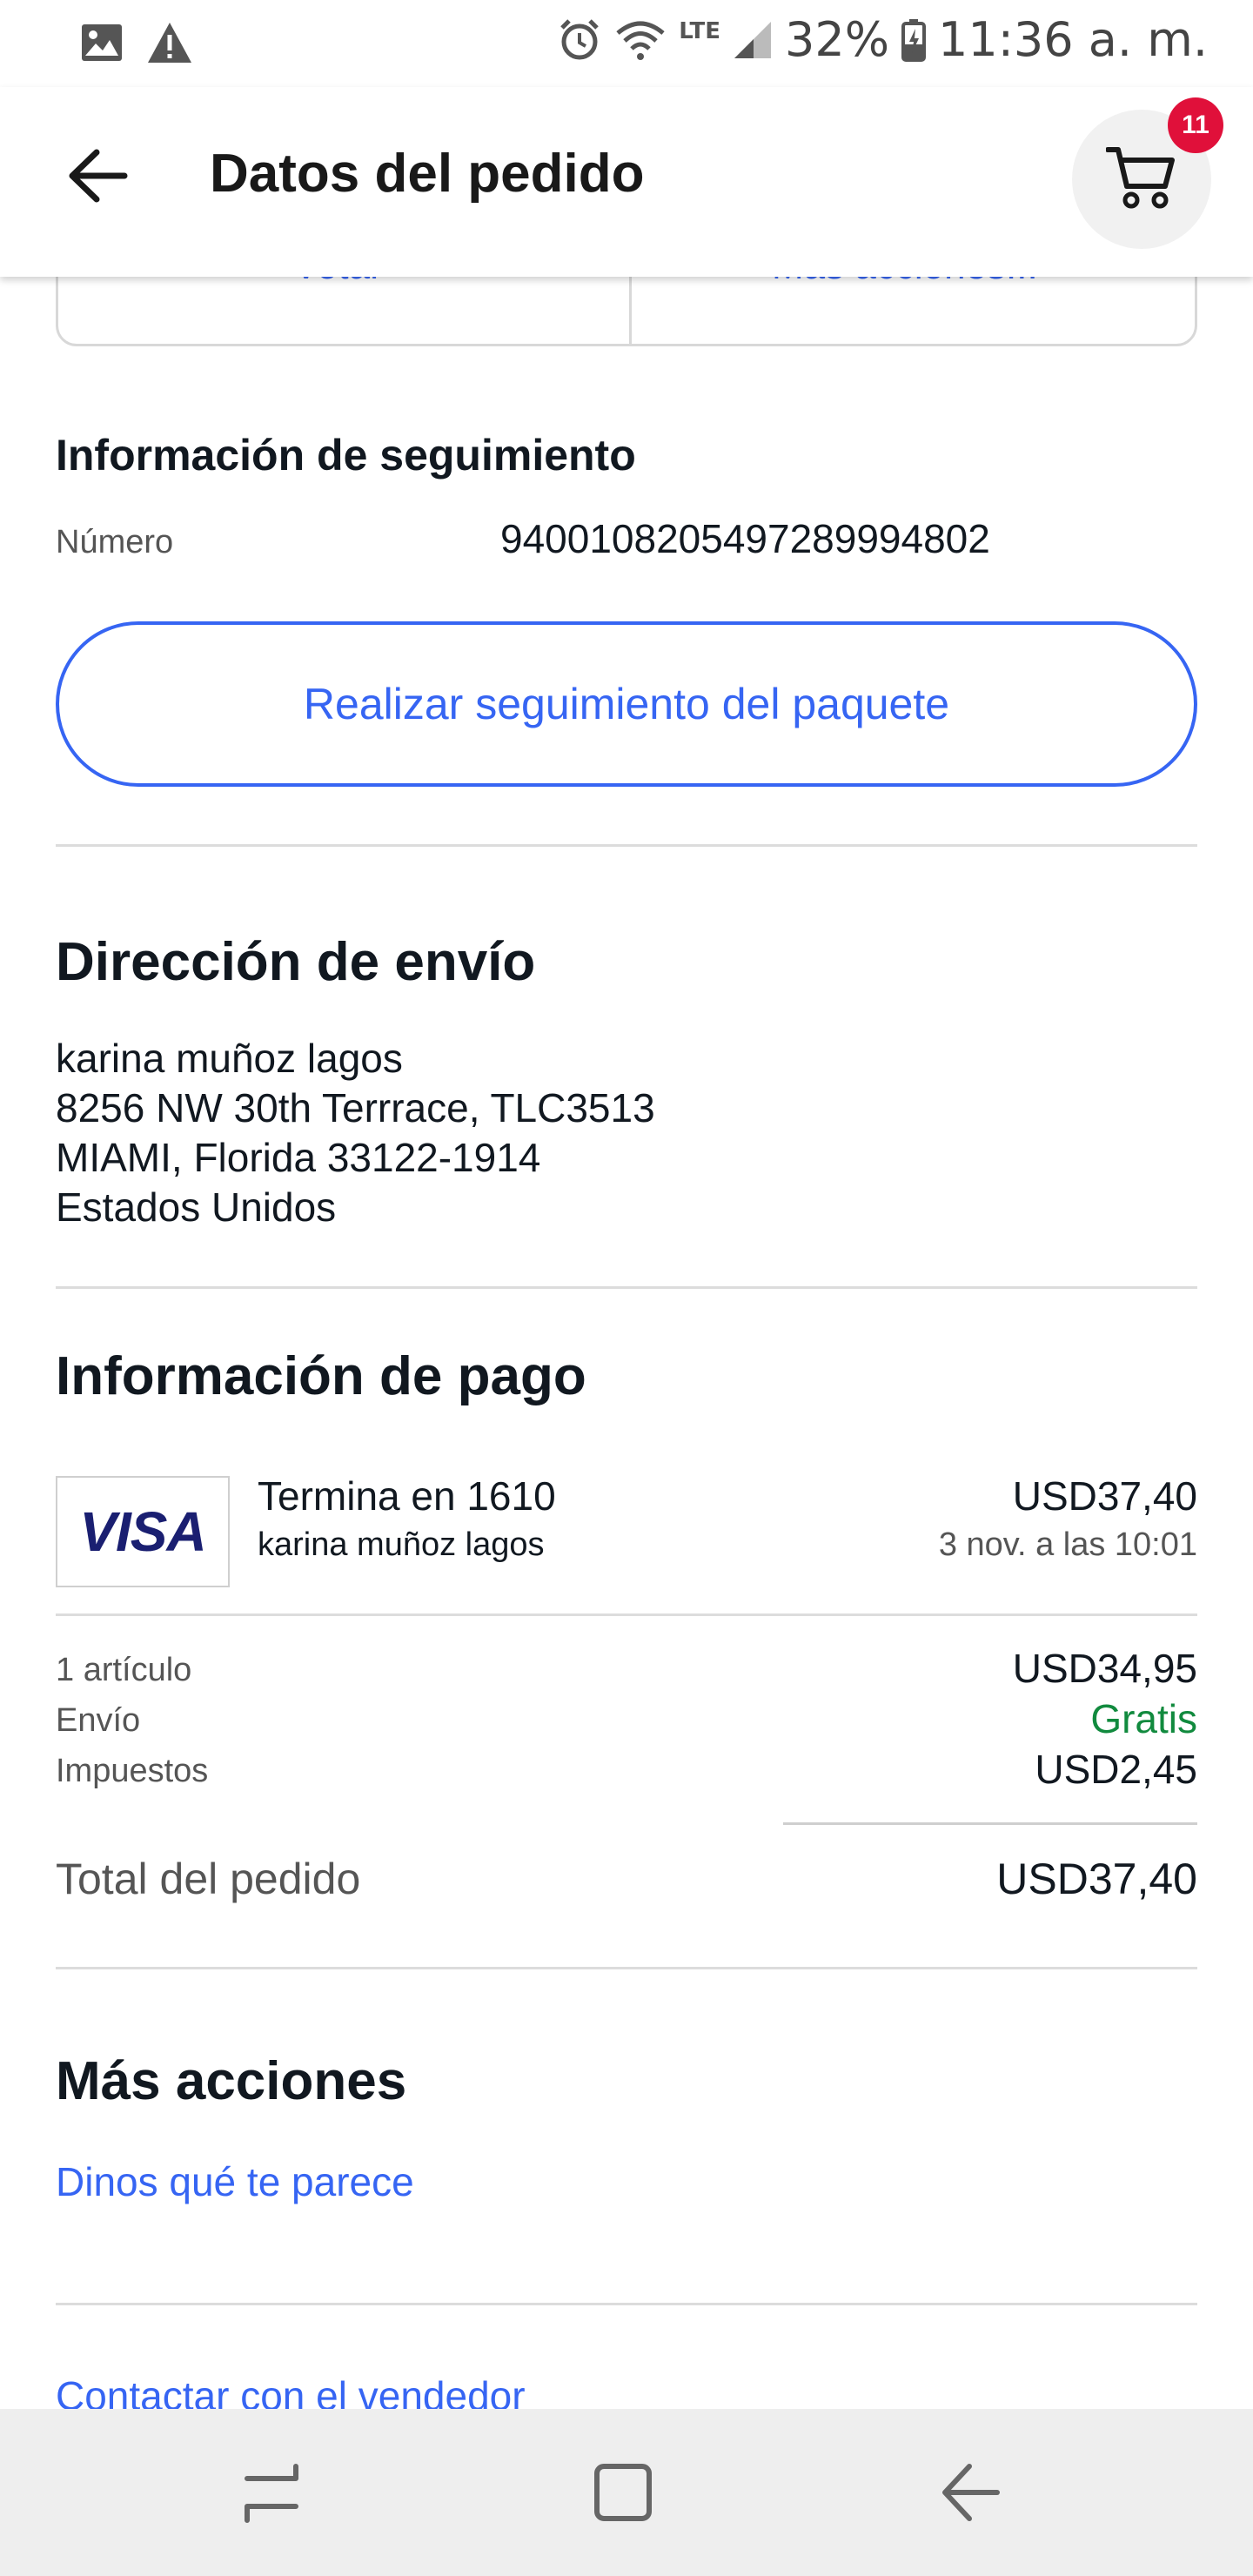 This screenshot has width=1253, height=2576. What do you see at coordinates (837, 40) in the screenshot?
I see `battery-percent: 32%` at bounding box center [837, 40].